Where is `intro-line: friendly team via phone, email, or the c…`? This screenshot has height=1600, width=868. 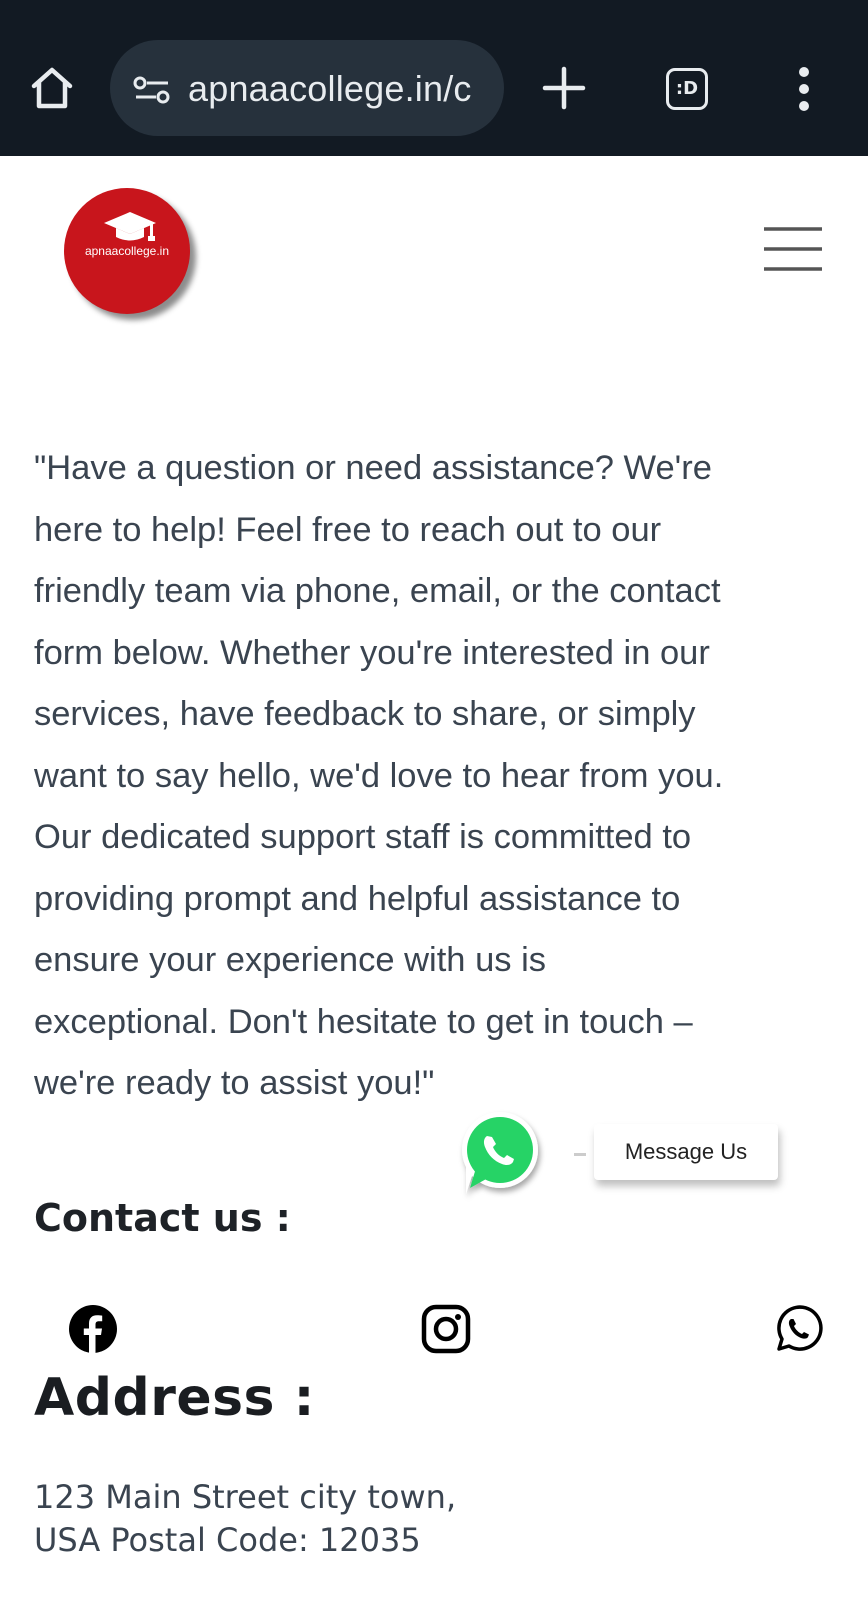 intro-line: friendly team via phone, email, or the c… is located at coordinates (377, 591).